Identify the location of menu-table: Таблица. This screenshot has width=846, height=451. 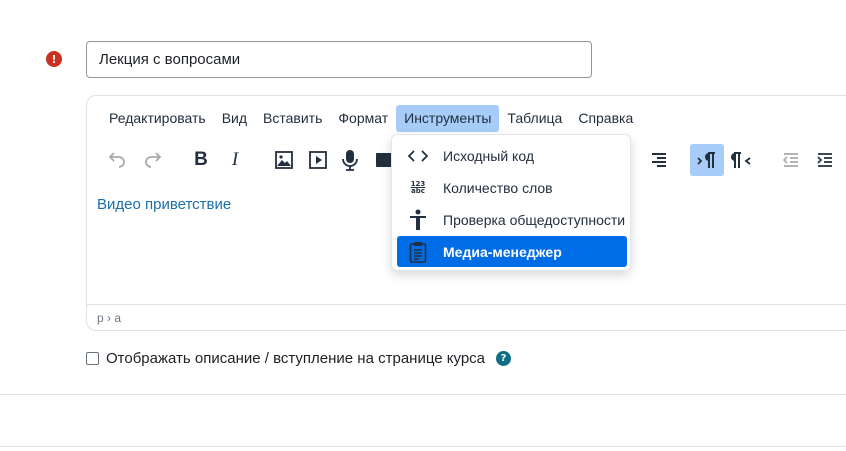
(534, 118).